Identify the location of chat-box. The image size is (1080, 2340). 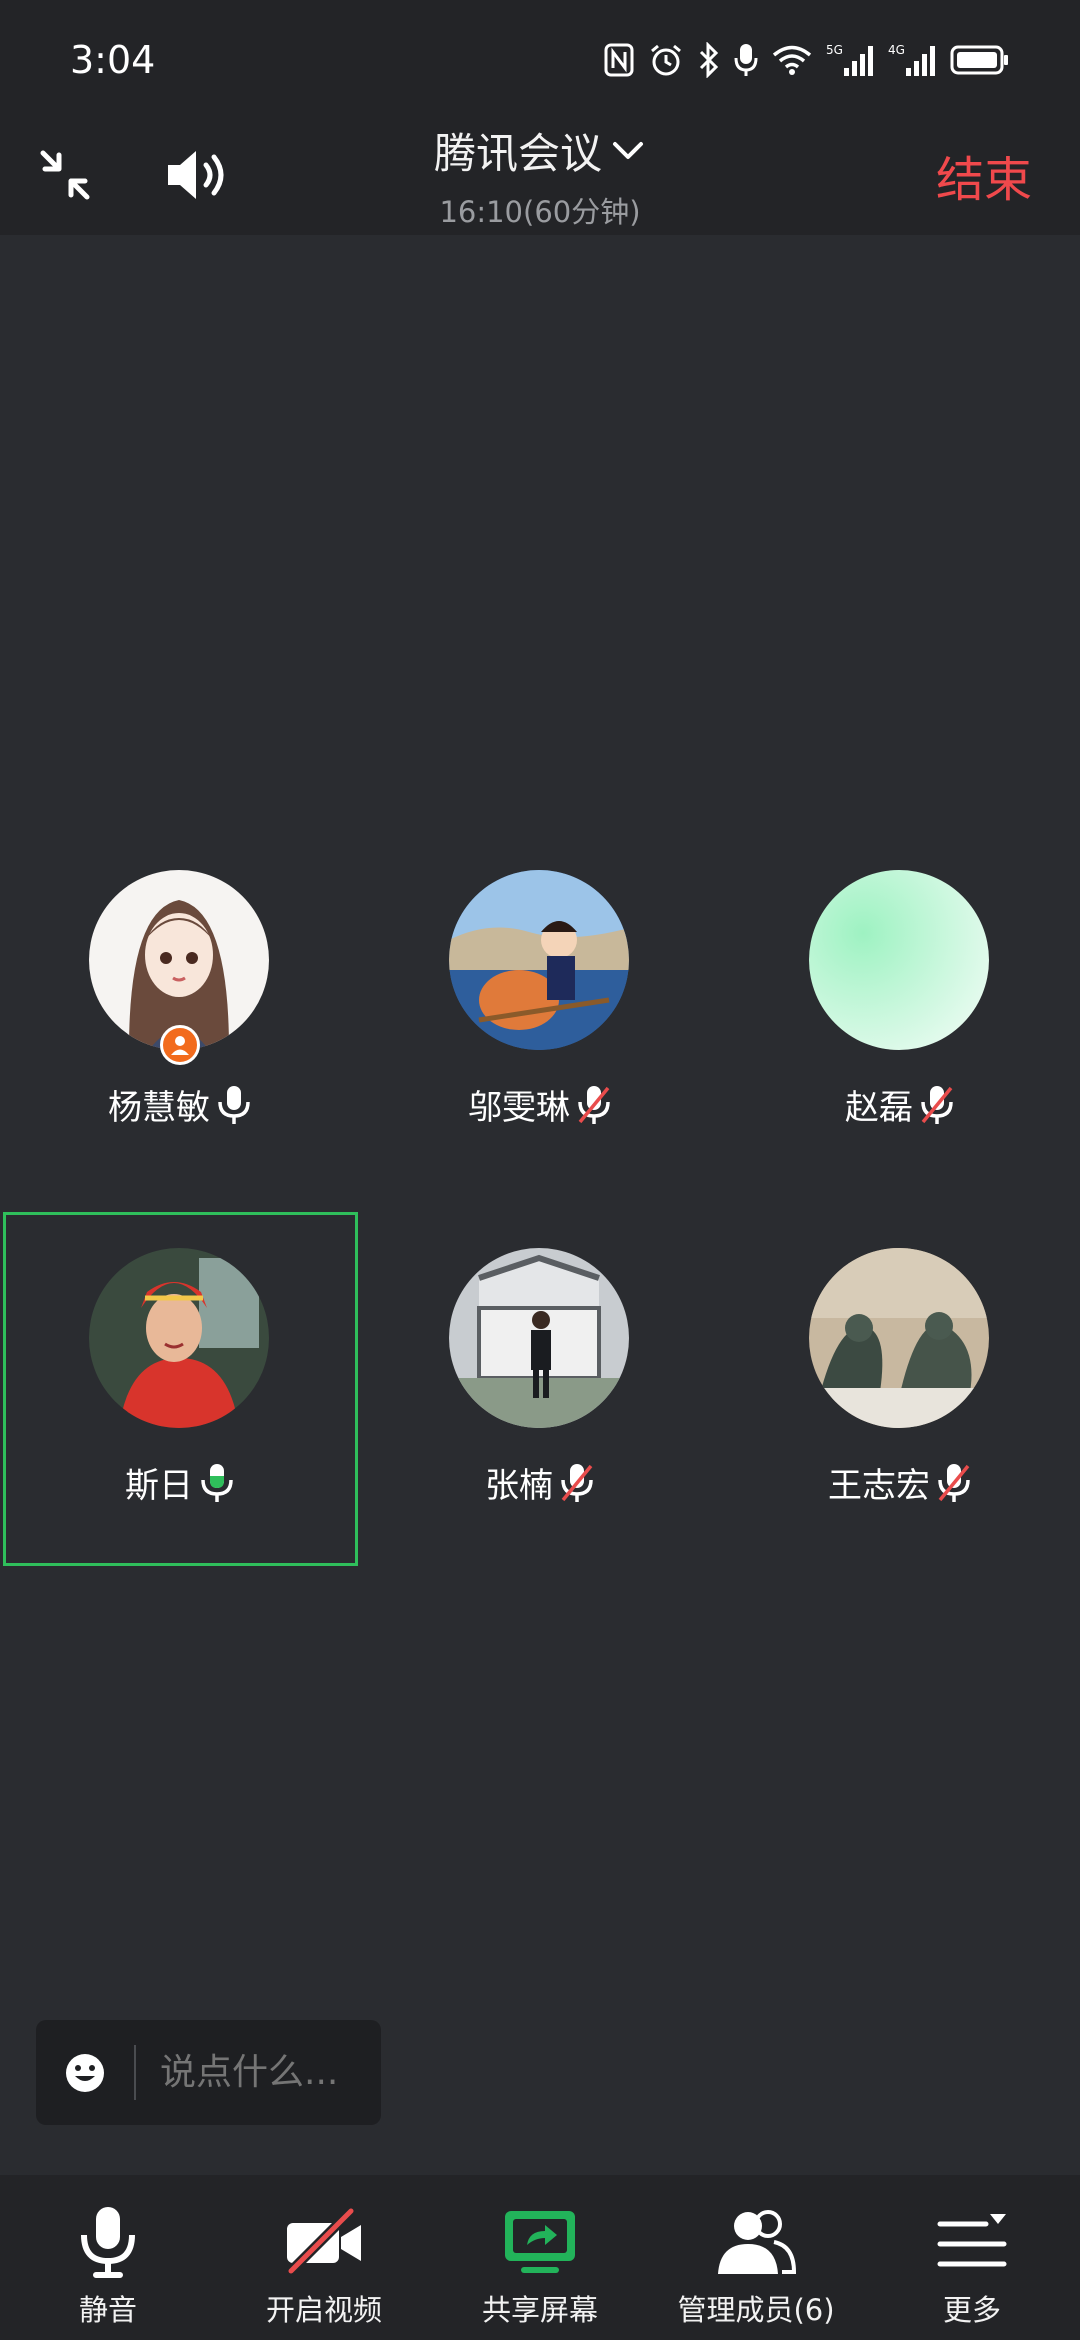
(208, 2072).